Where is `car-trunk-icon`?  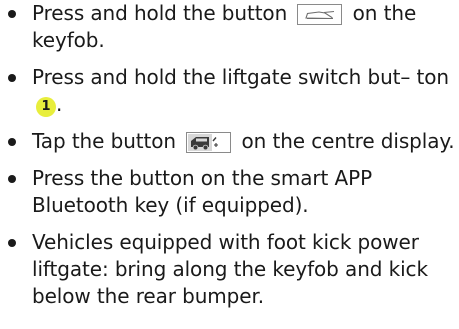
car-trunk-icon is located at coordinates (320, 14).